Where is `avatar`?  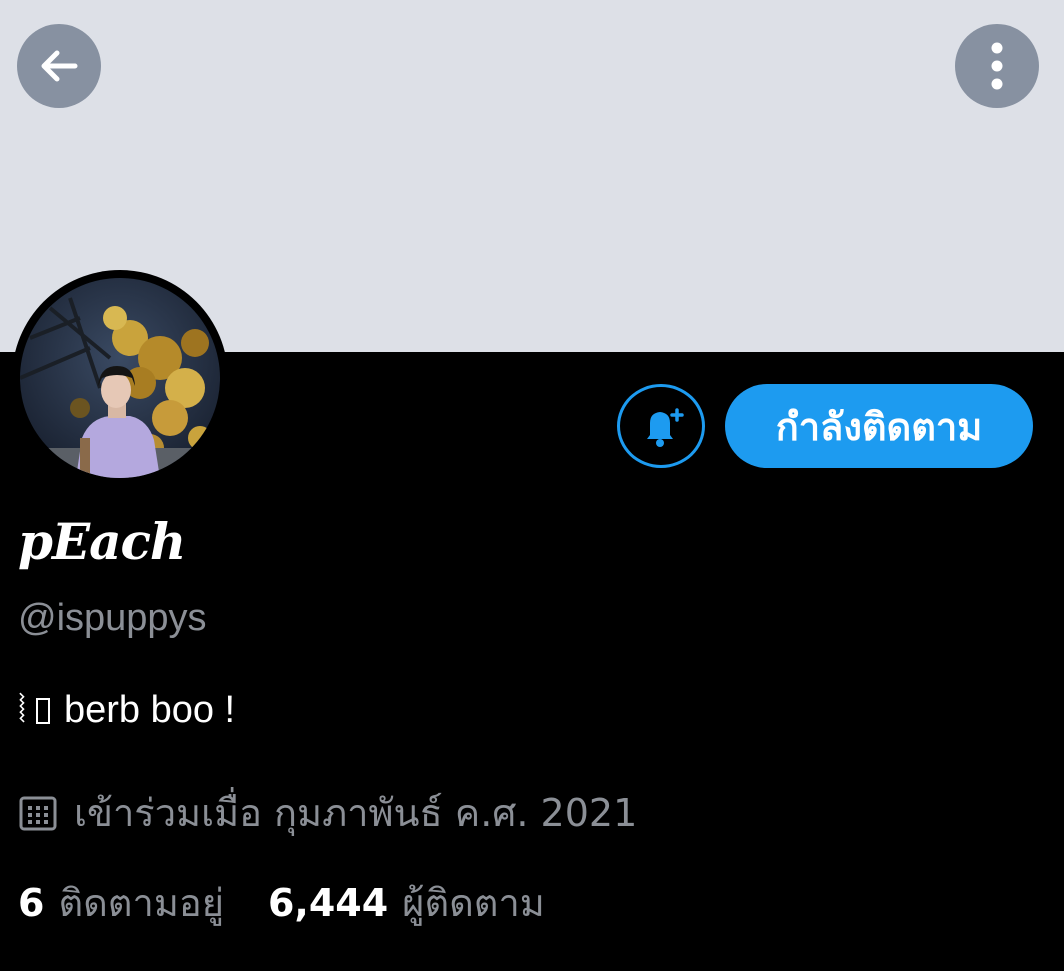 avatar is located at coordinates (120, 378).